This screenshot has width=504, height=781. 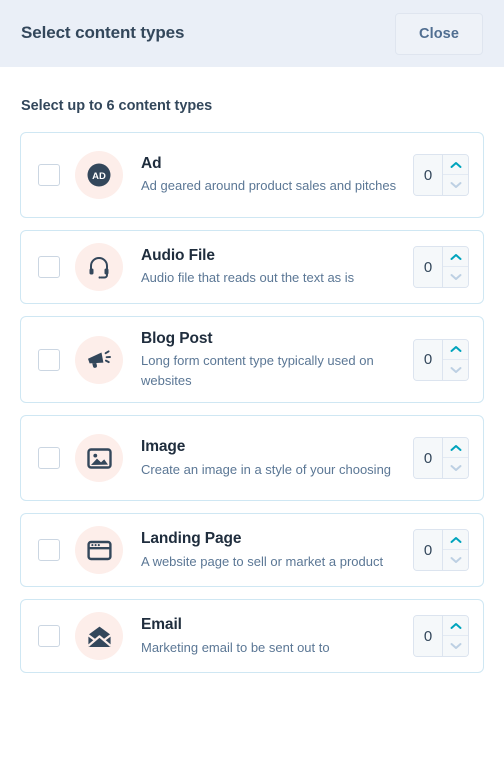 I want to click on checkbox-landing-page, so click(x=49, y=550).